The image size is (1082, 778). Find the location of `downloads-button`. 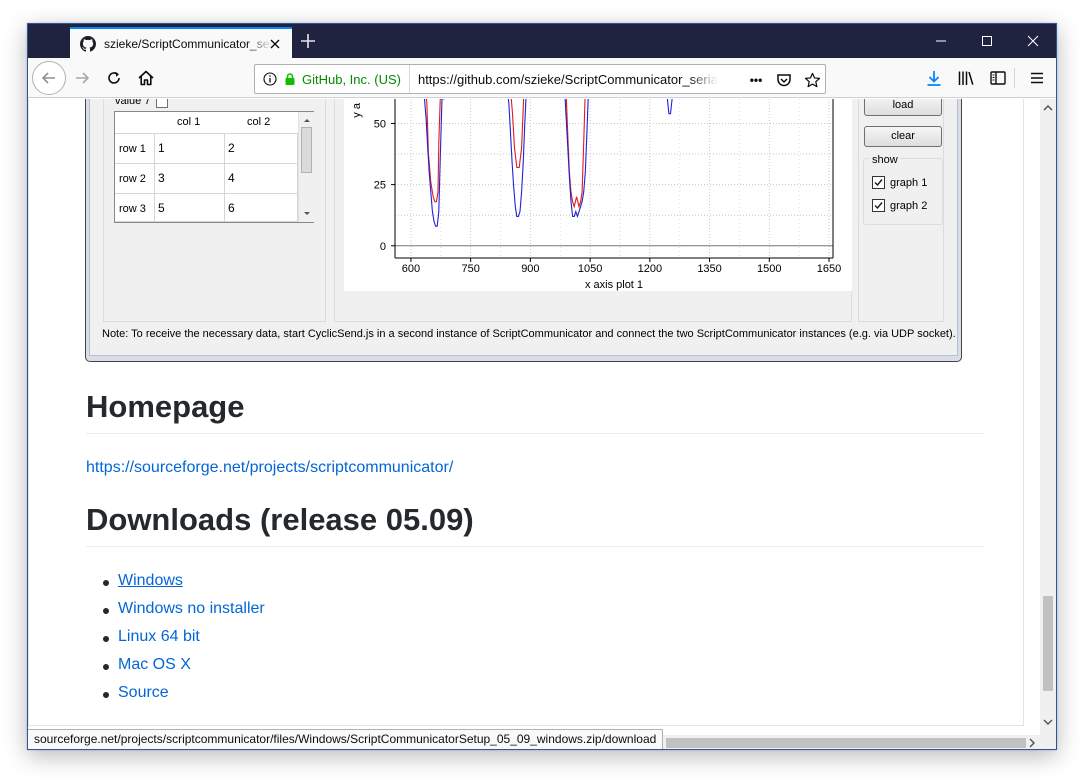

downloads-button is located at coordinates (934, 78).